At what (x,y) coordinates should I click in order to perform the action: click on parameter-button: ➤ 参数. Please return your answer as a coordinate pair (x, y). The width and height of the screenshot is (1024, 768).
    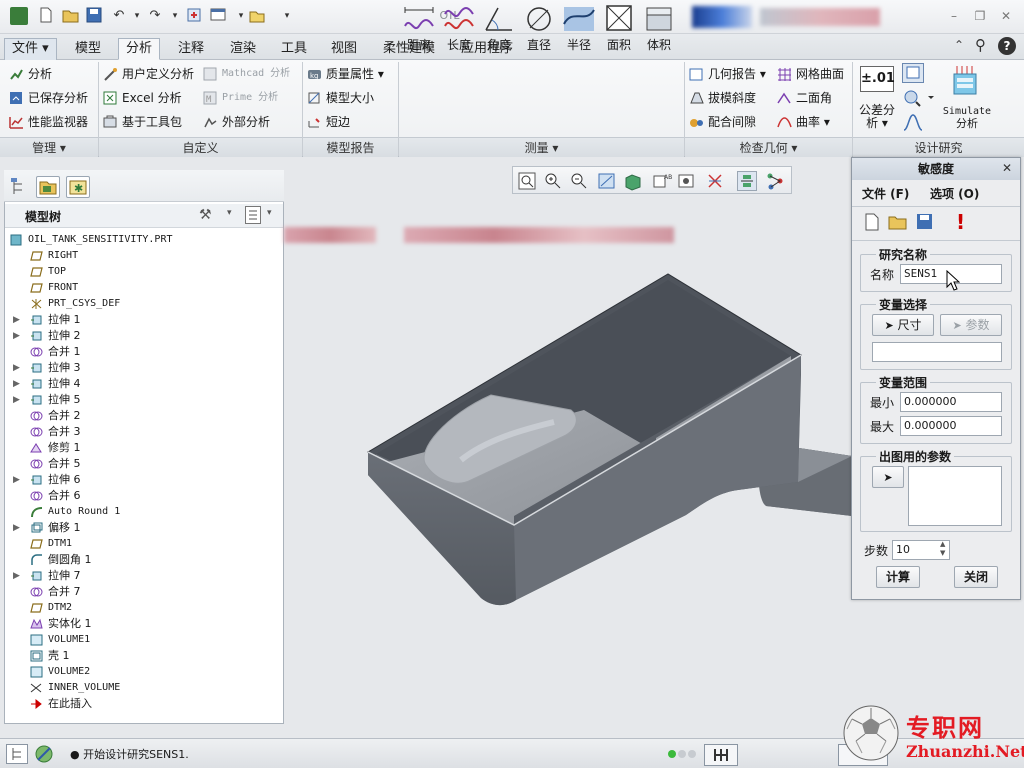
    Looking at the image, I should click on (971, 325).